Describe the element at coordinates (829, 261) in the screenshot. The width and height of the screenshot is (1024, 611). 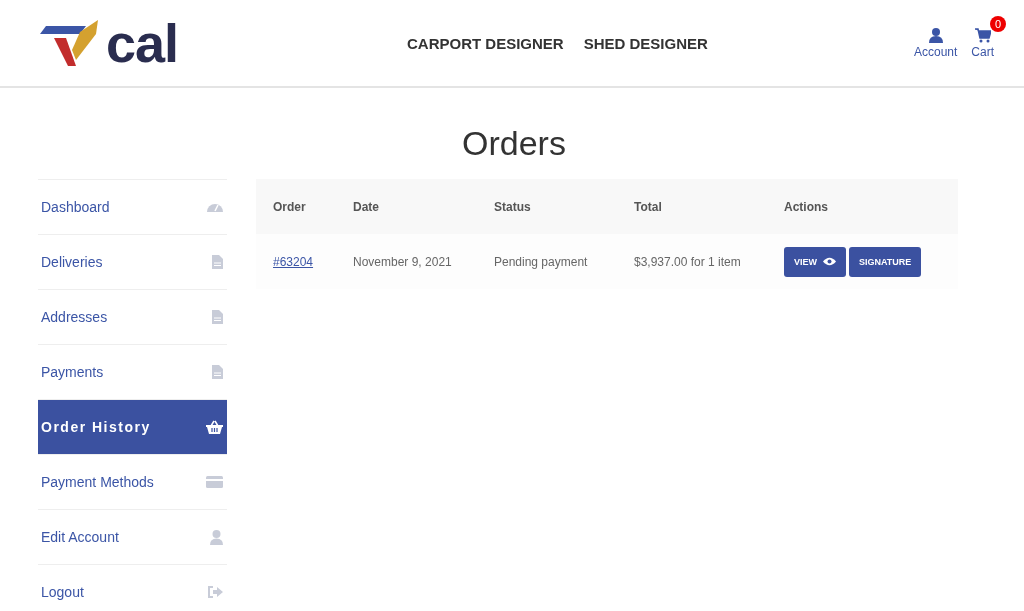
I see `eye-icon` at that location.